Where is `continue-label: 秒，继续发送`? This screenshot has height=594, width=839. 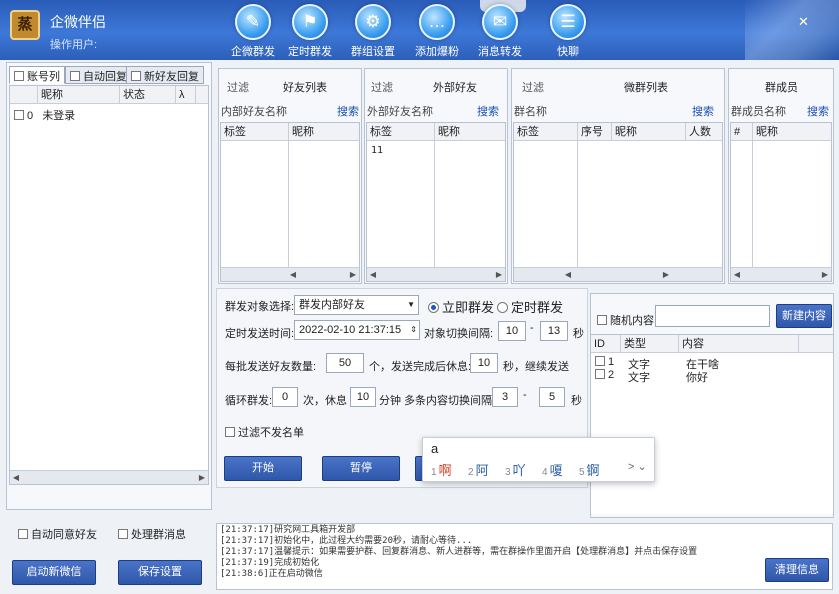 continue-label: 秒，继续发送 is located at coordinates (536, 367).